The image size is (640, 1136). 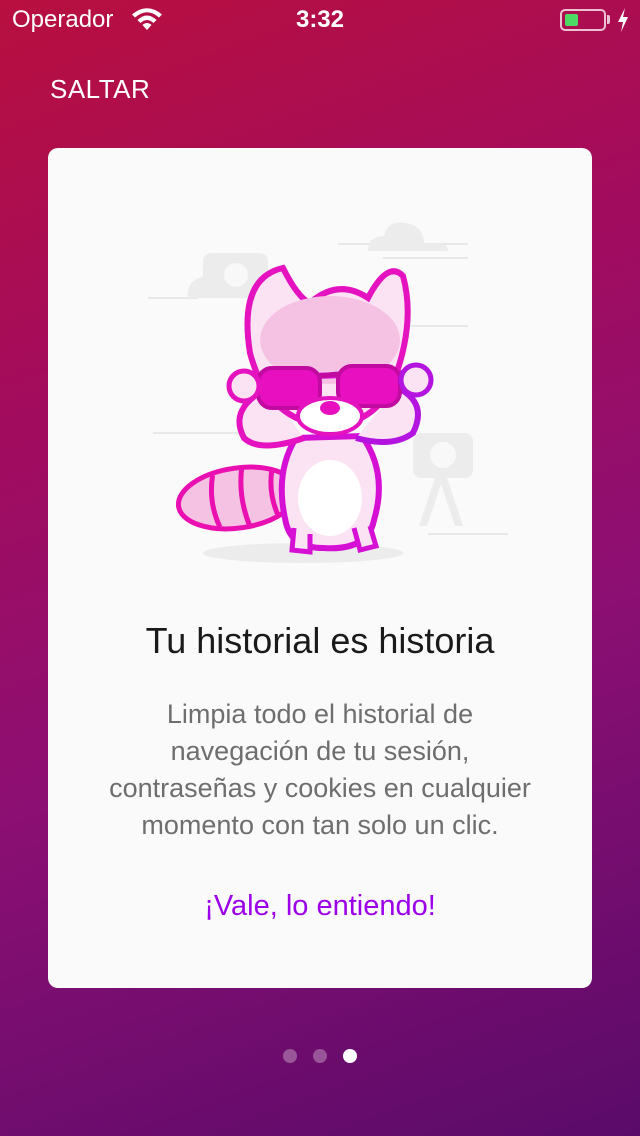 I want to click on battery-icon, so click(x=583, y=20).